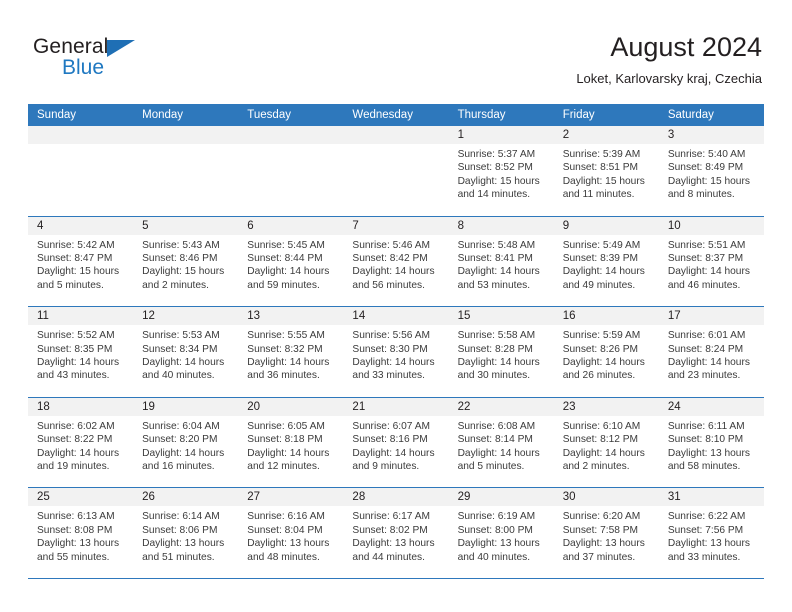 The width and height of the screenshot is (792, 612). What do you see at coordinates (393, 278) in the screenshot?
I see `daylight-text: Daylight: 14 hours and 56 minutes.` at bounding box center [393, 278].